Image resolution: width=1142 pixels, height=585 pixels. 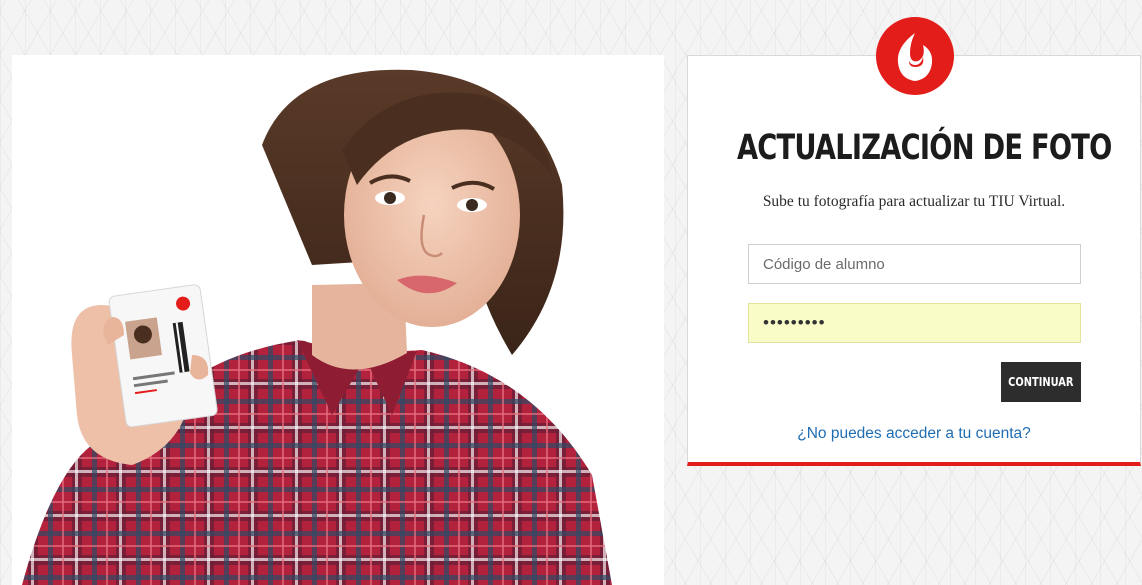 What do you see at coordinates (915, 56) in the screenshot?
I see `flame-logo-icon` at bounding box center [915, 56].